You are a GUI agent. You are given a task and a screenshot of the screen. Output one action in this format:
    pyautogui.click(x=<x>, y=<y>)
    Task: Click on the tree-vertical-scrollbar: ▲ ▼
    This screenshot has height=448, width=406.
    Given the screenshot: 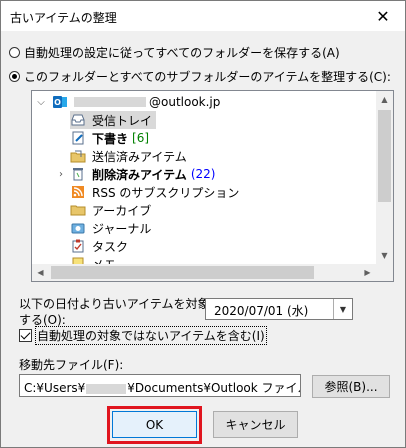 What is the action you would take?
    pyautogui.click(x=384, y=177)
    